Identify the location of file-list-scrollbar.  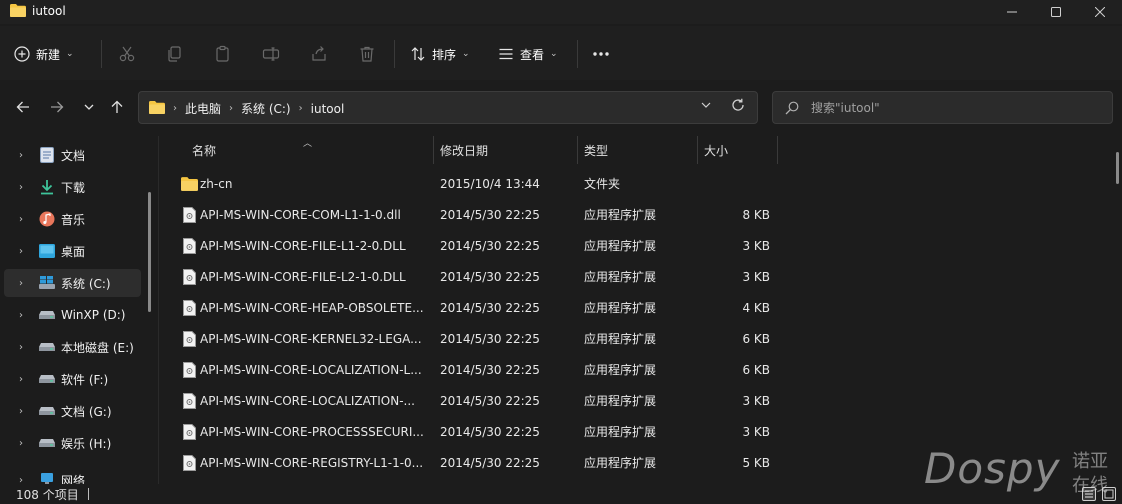
(1117, 168).